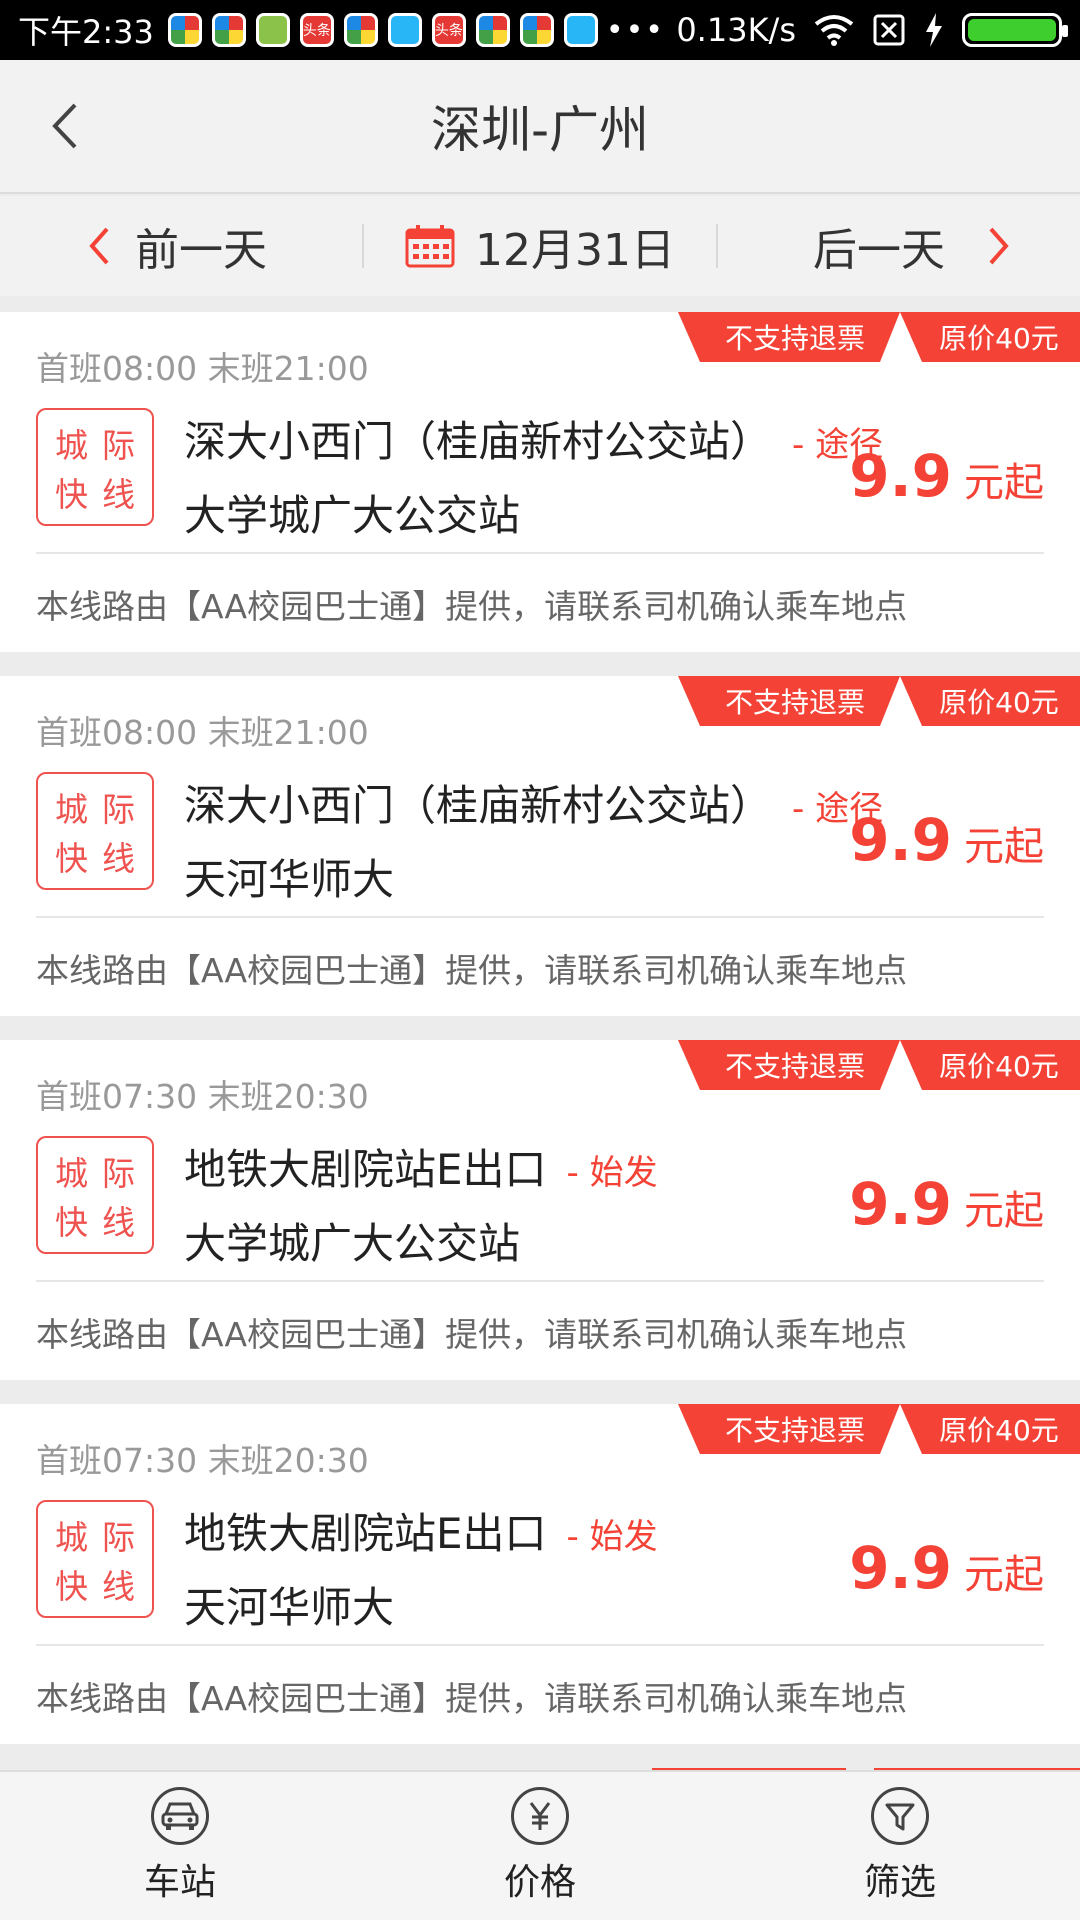 The width and height of the screenshot is (1080, 1920). I want to click on tab-station: 车站, so click(180, 1846).